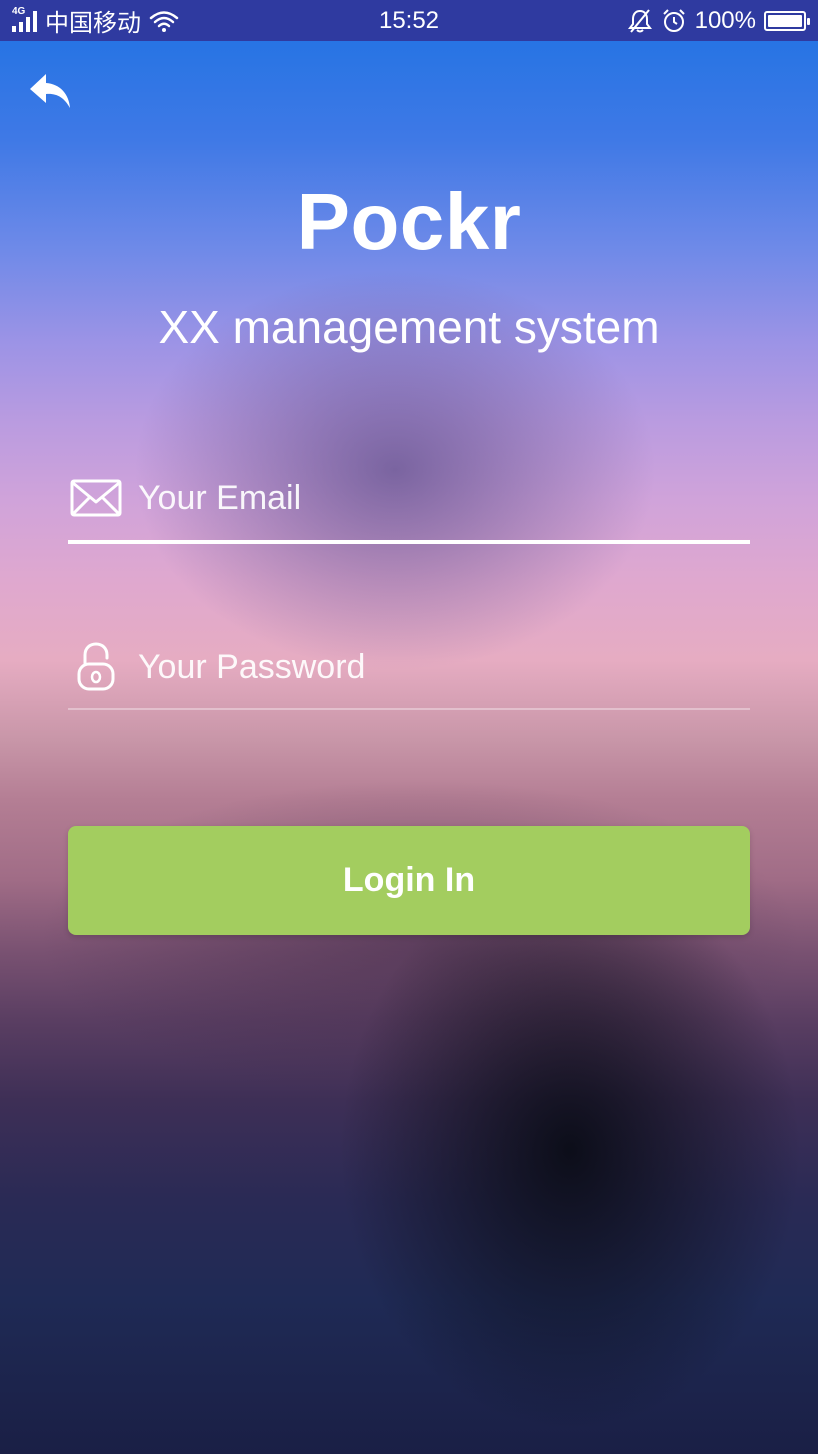 The width and height of the screenshot is (818, 1454). Describe the element at coordinates (93, 23) in the screenshot. I see `carrier-name: 中国移动` at that location.